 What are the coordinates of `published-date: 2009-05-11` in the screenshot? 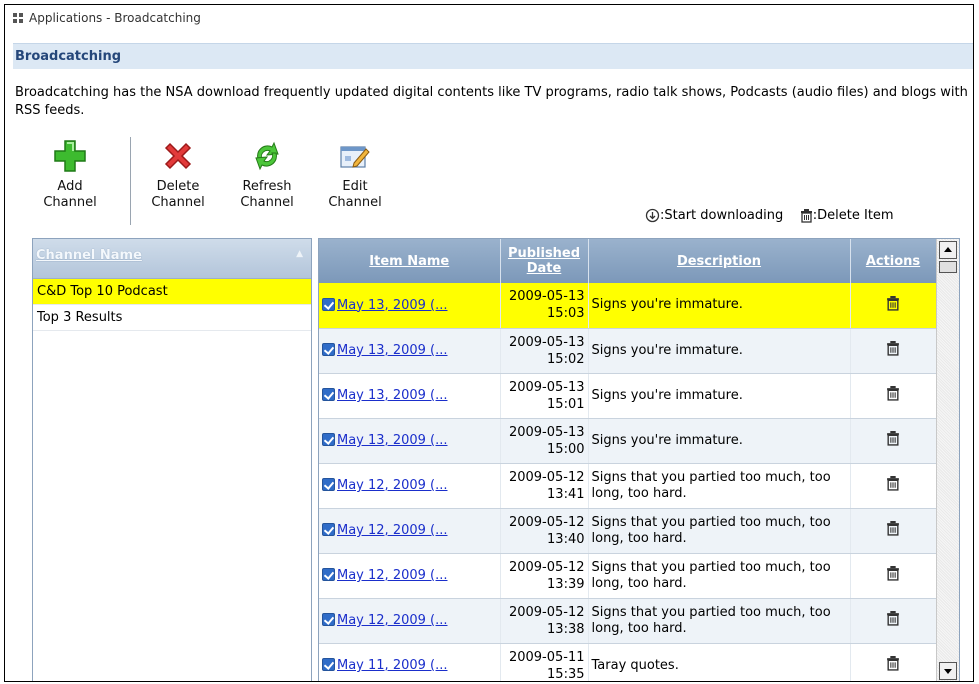 It's located at (546, 657).